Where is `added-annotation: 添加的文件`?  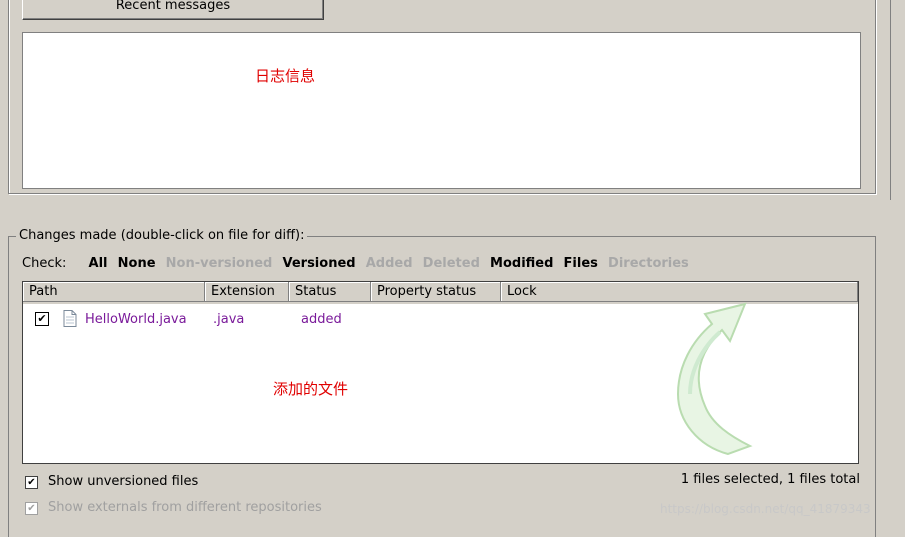 added-annotation: 添加的文件 is located at coordinates (311, 389).